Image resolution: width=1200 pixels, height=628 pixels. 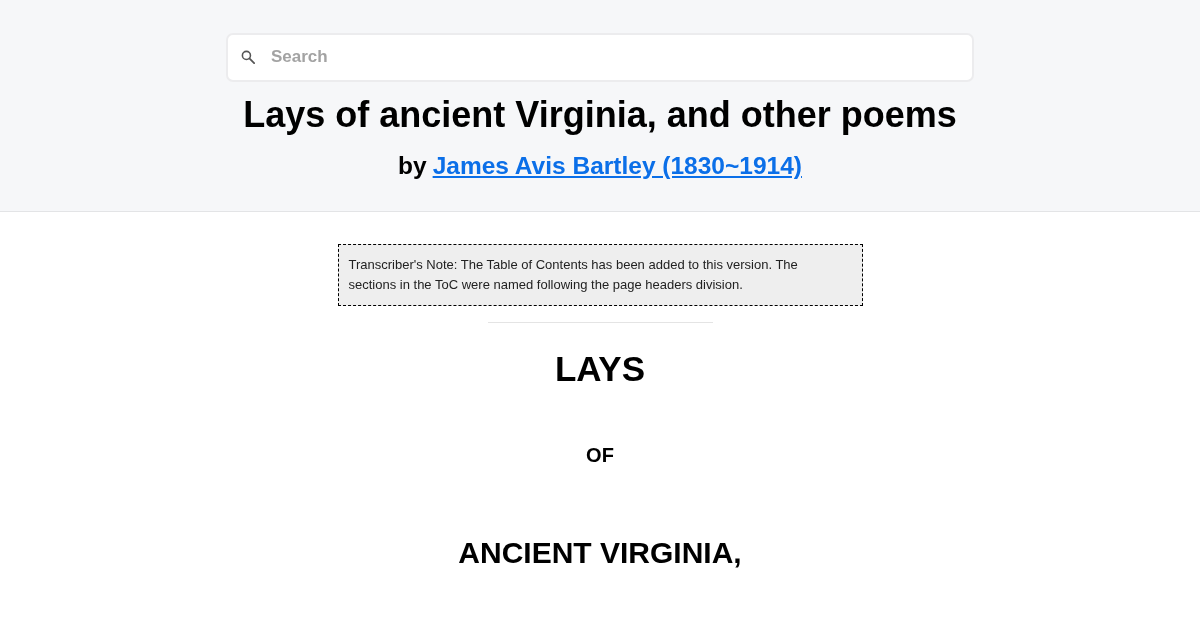 What do you see at coordinates (600, 369) in the screenshot?
I see `title-page-heading: LAYS` at bounding box center [600, 369].